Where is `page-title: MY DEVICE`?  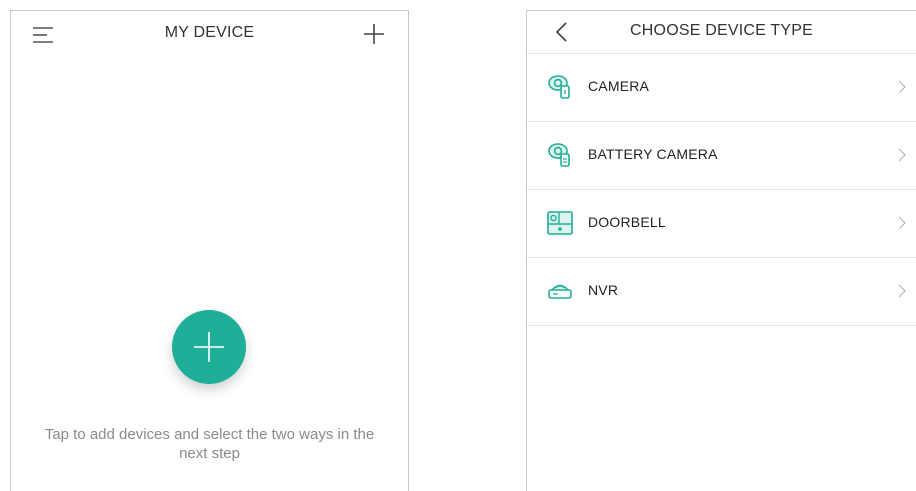 page-title: MY DEVICE is located at coordinates (209, 32).